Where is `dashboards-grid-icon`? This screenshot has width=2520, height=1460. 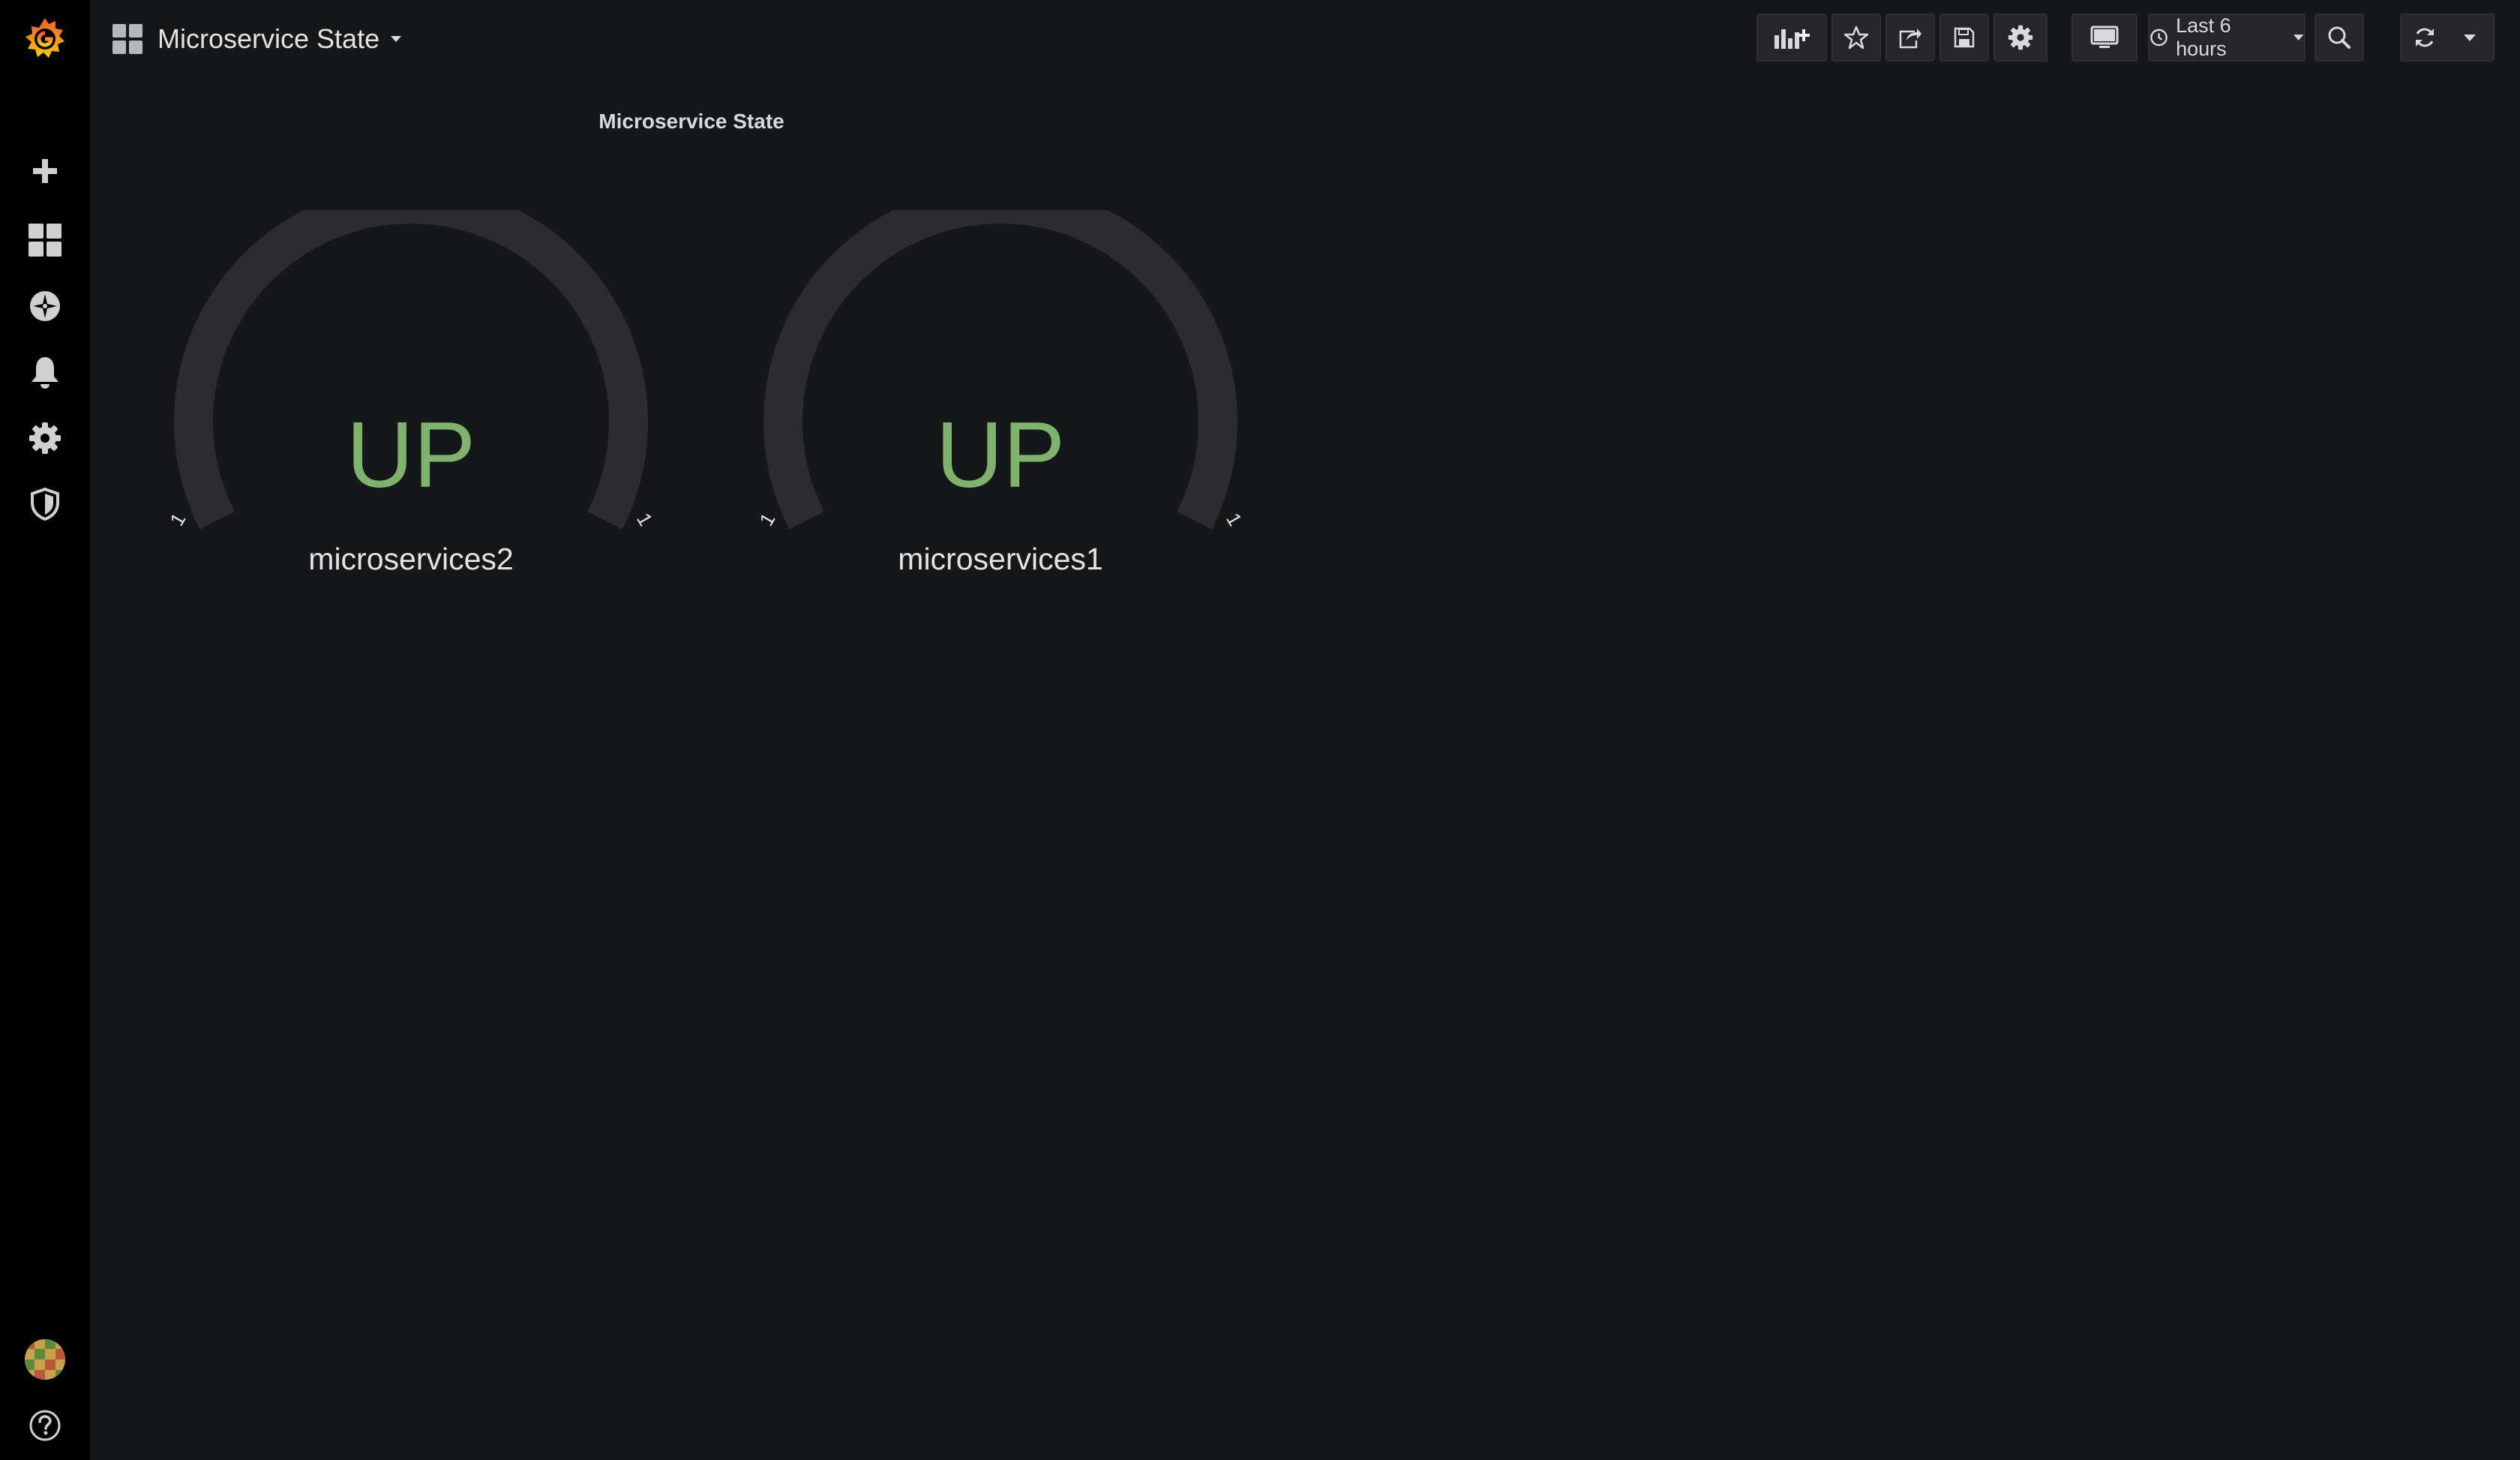 dashboards-grid-icon is located at coordinates (45, 240).